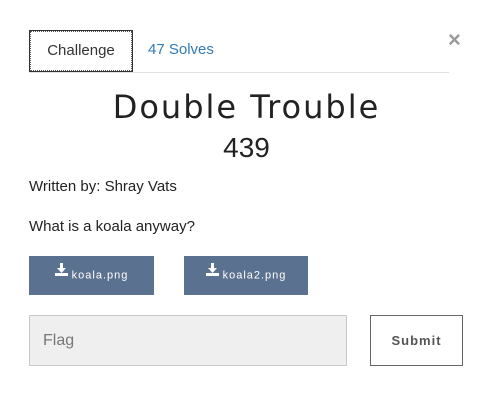 The height and width of the screenshot is (415, 493). I want to click on tab-challenge: Challenge, so click(81, 51).